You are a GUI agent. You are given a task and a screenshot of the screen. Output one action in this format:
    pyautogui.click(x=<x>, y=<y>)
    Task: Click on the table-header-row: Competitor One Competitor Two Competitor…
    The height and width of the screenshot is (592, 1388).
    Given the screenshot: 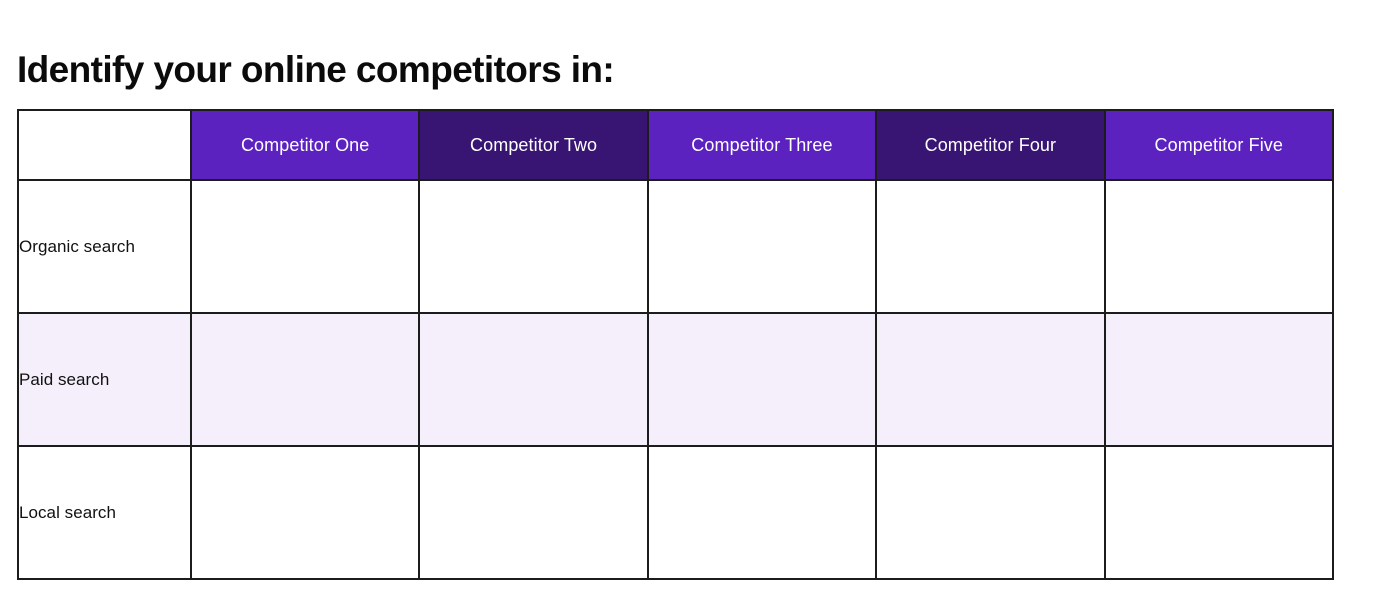 What is the action you would take?
    pyautogui.click(x=675, y=145)
    